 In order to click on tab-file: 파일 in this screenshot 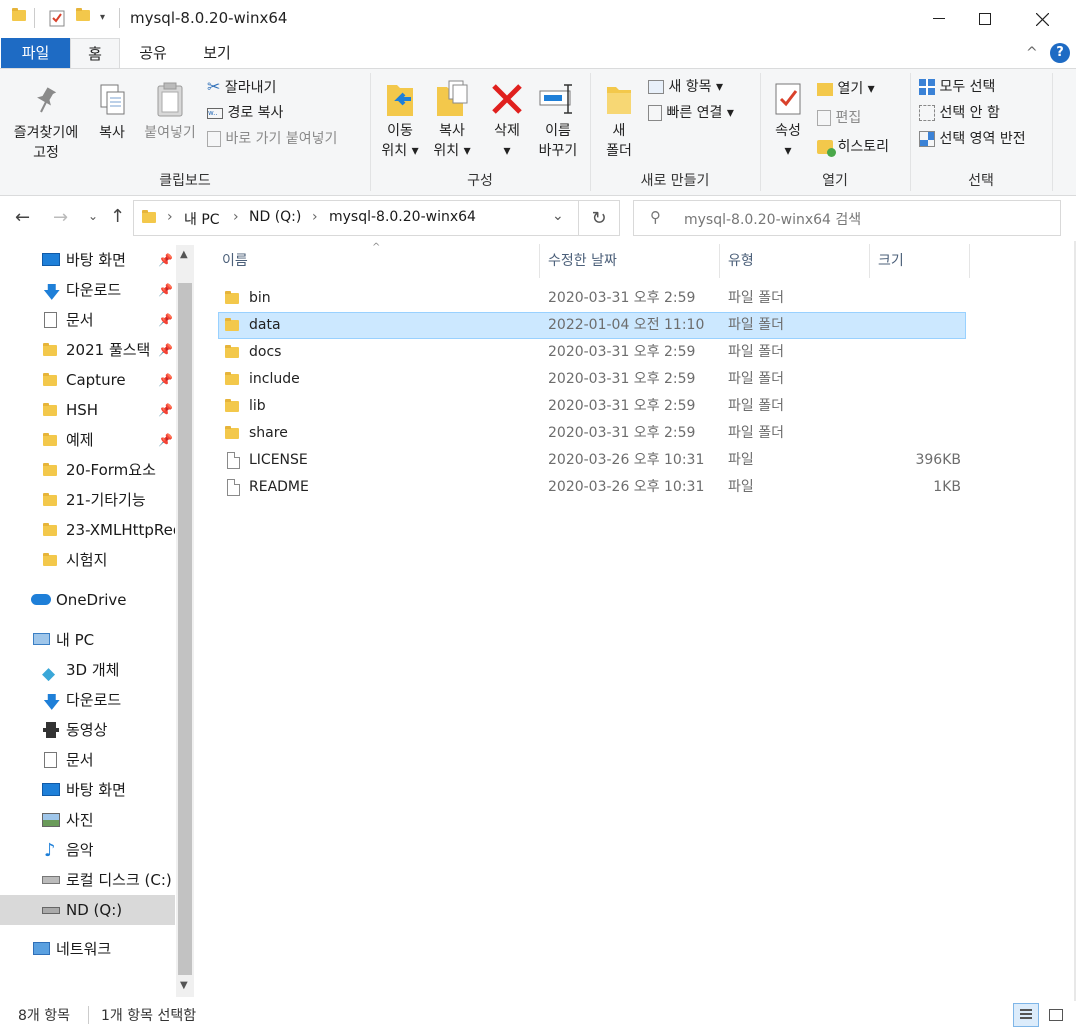, I will do `click(35, 53)`.